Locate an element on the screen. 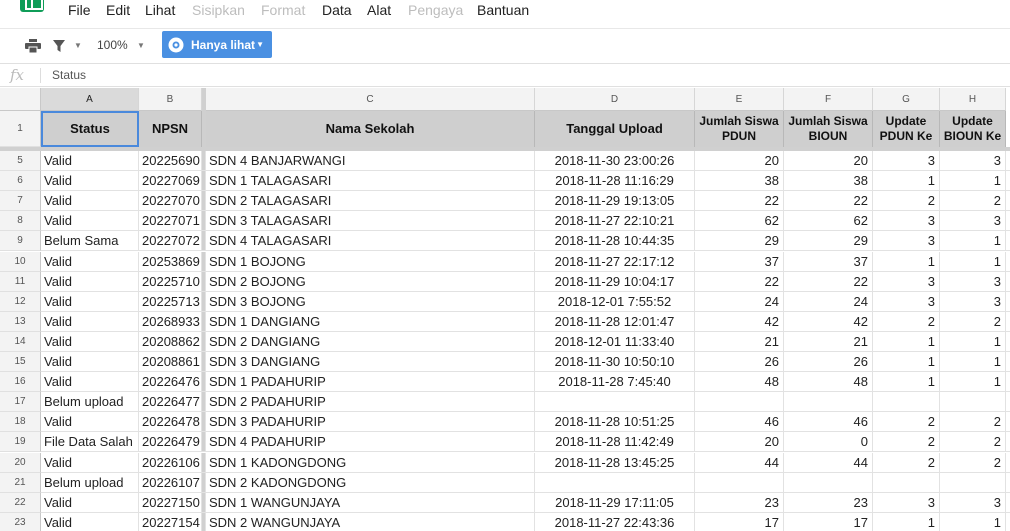  cell-jumlah-siswa-pdun: 22 is located at coordinates (739, 281).